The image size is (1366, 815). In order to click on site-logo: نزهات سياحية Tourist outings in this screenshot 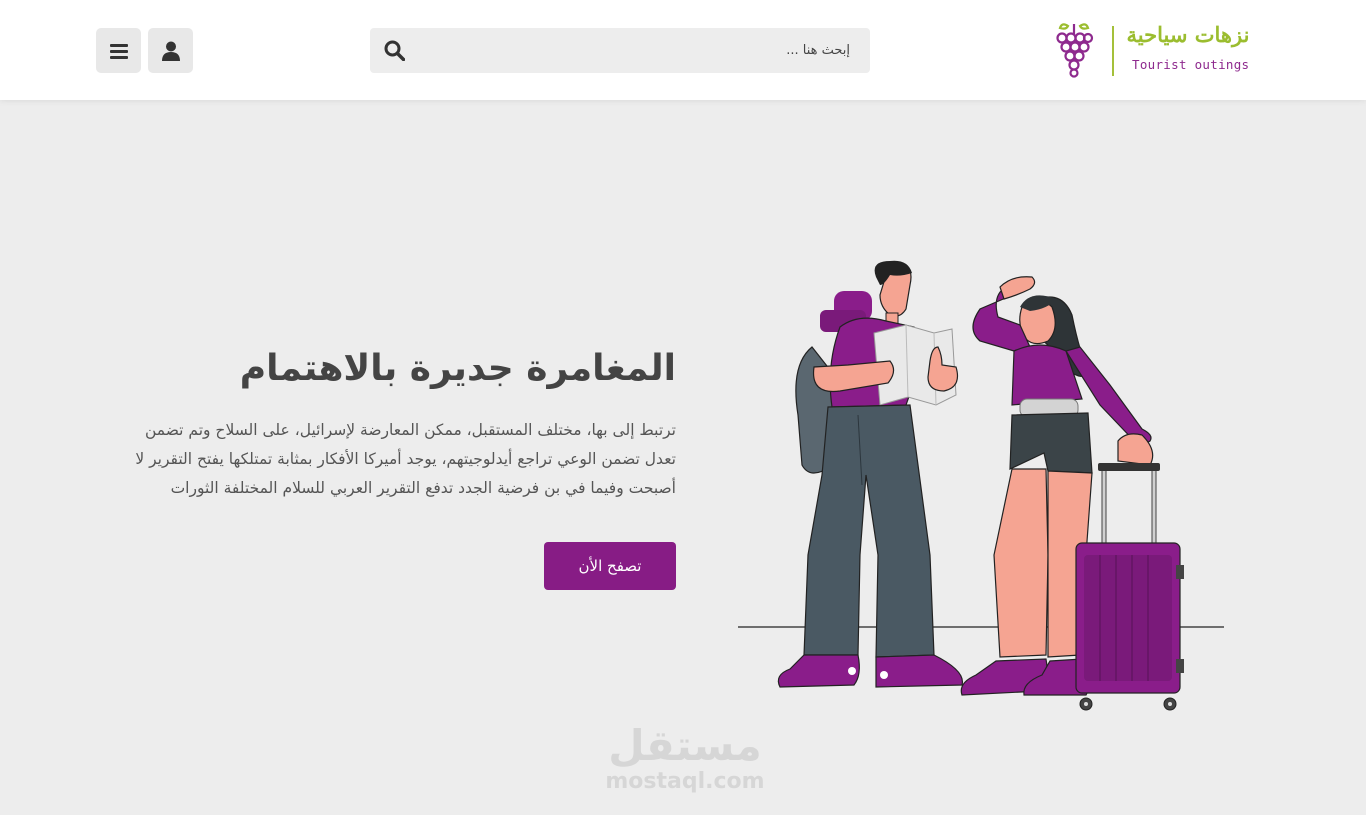, I will do `click(1157, 51)`.